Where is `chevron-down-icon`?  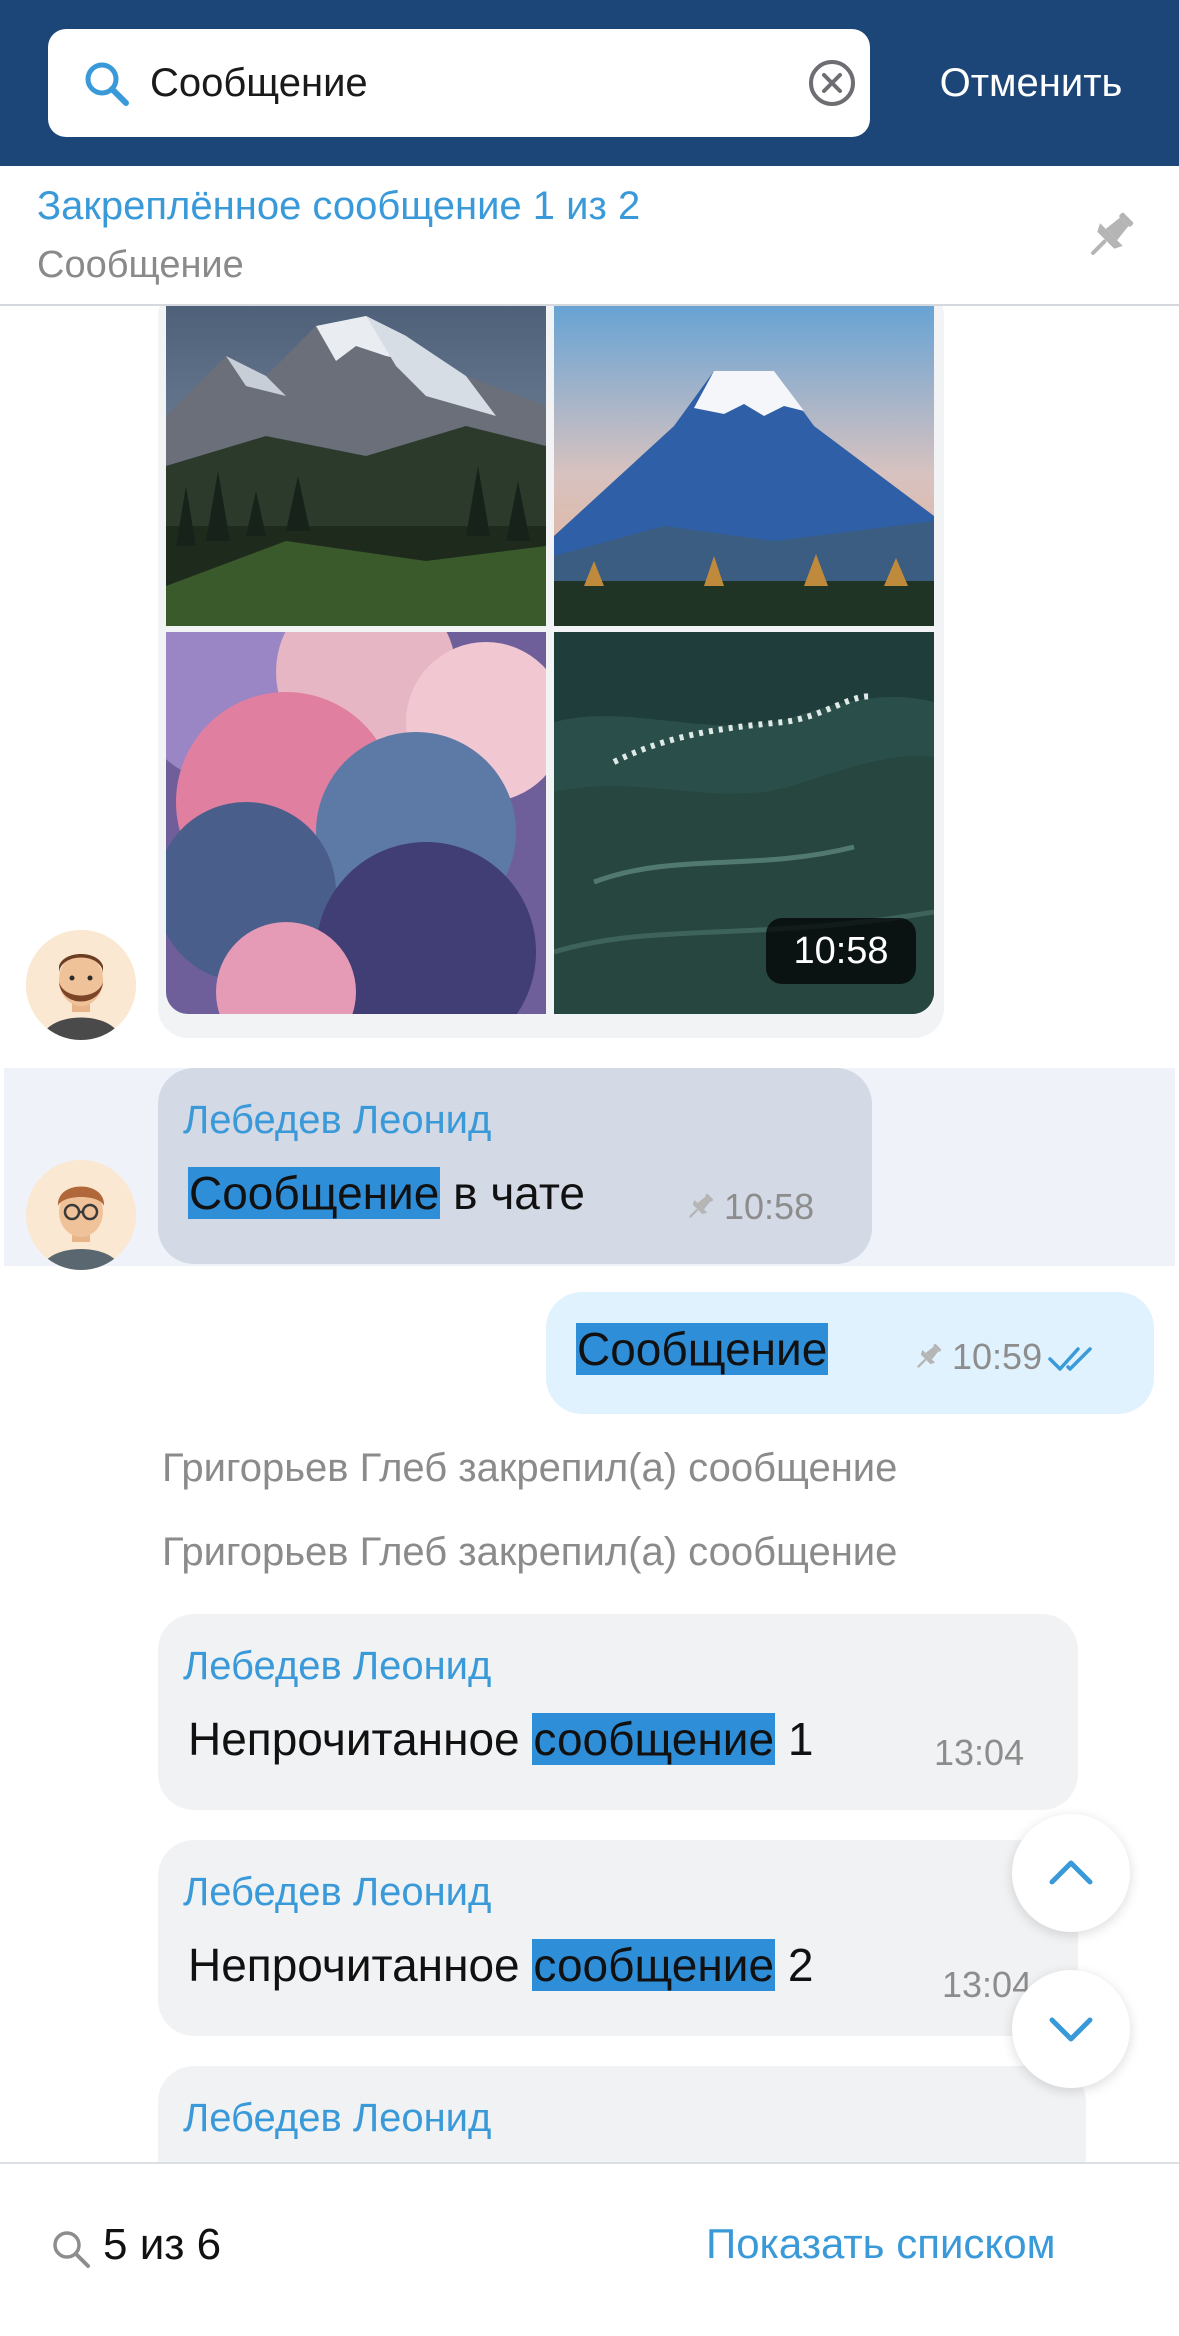 chevron-down-icon is located at coordinates (1071, 2029).